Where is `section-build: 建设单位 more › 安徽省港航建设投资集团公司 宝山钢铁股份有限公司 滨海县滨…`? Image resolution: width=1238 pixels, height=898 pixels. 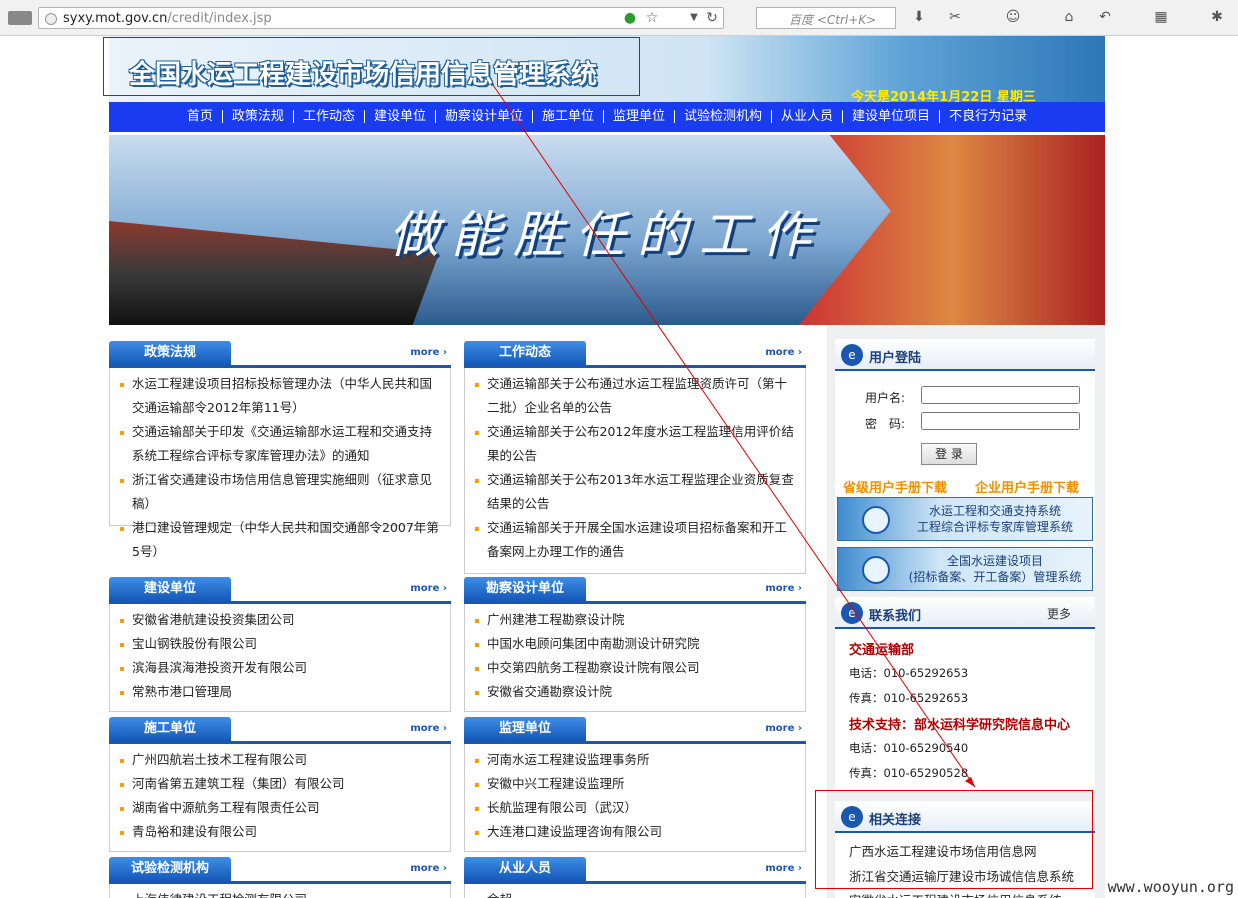 section-build: 建设单位 more › 安徽省港航建设投资集团公司 宝山钢铁股份有限公司 滨海县滨… is located at coordinates (280, 644).